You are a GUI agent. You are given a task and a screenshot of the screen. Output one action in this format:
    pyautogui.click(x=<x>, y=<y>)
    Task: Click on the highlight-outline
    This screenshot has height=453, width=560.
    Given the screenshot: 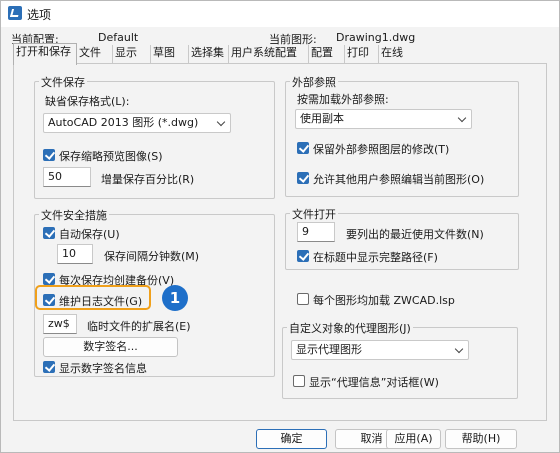 What is the action you would take?
    pyautogui.click(x=93, y=297)
    